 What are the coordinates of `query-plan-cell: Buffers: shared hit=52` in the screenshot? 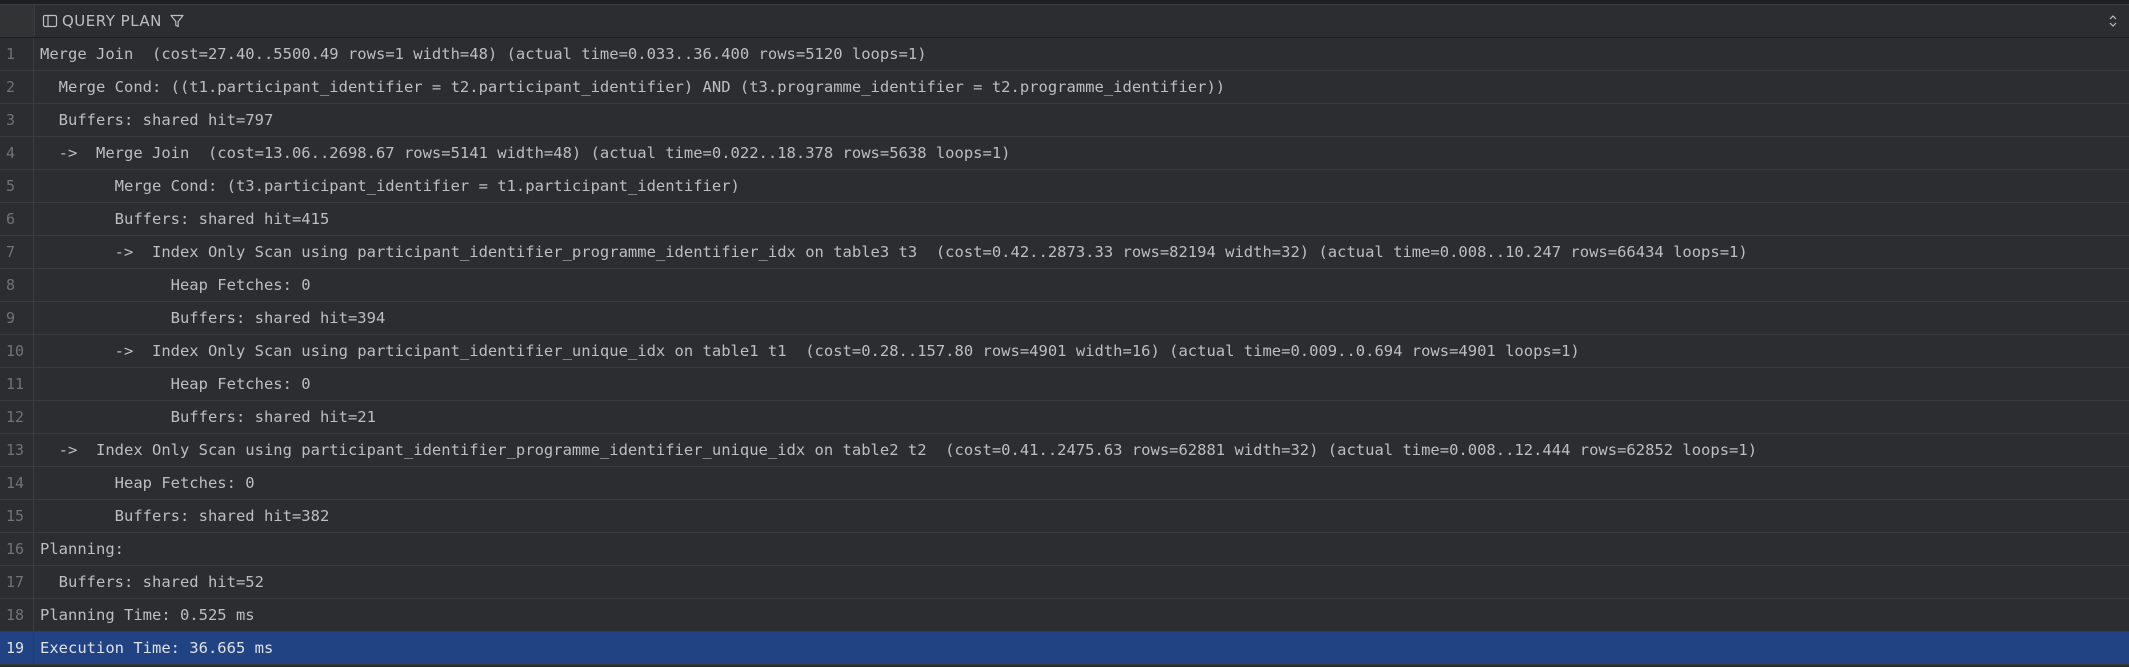 It's located at (1081, 582).